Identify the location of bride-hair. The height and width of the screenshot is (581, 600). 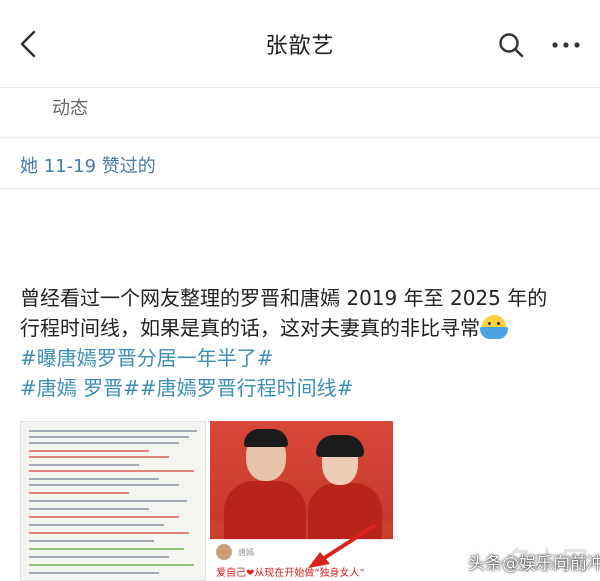
(340, 446).